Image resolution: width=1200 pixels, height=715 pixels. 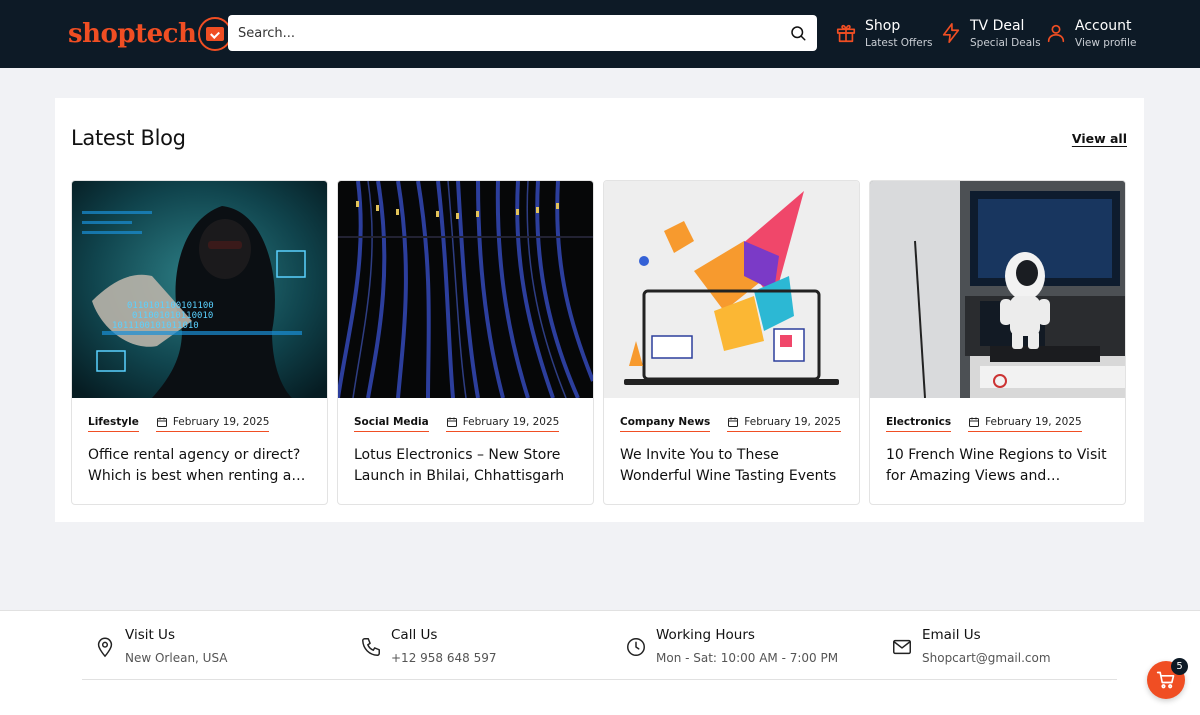 I want to click on post-category: Lifestyle, so click(x=113, y=424).